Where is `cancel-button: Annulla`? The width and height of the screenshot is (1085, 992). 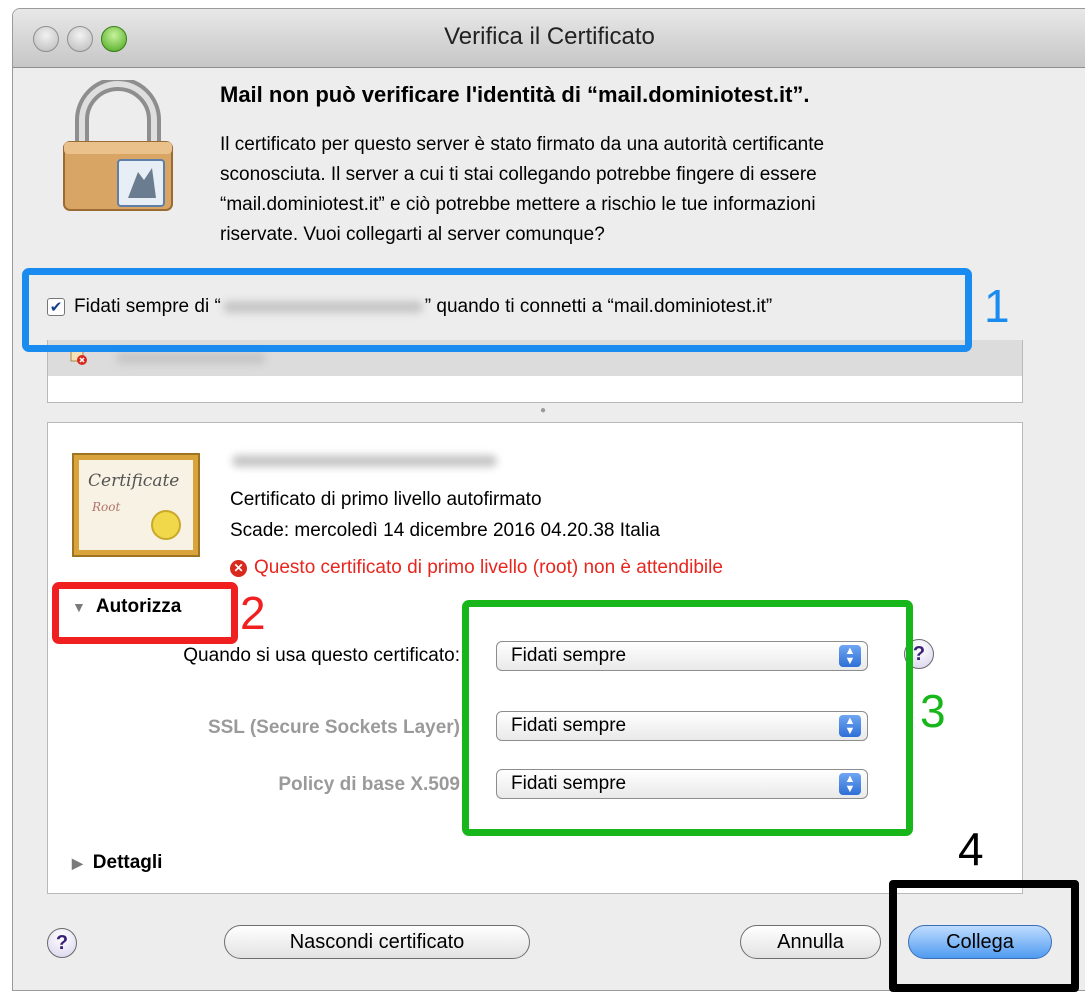 cancel-button: Annulla is located at coordinates (810, 942).